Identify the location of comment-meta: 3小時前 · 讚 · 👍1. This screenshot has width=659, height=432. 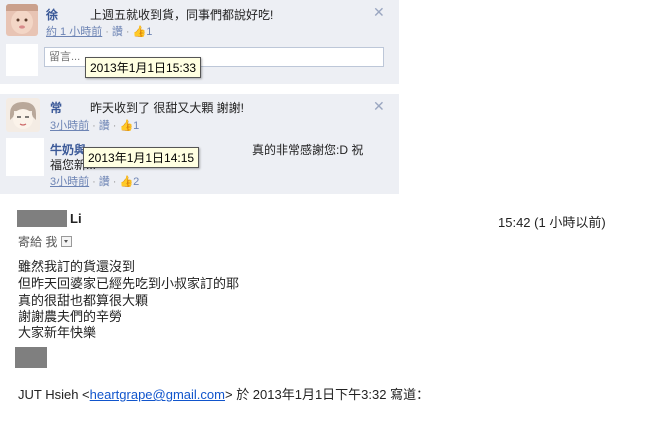
(95, 126).